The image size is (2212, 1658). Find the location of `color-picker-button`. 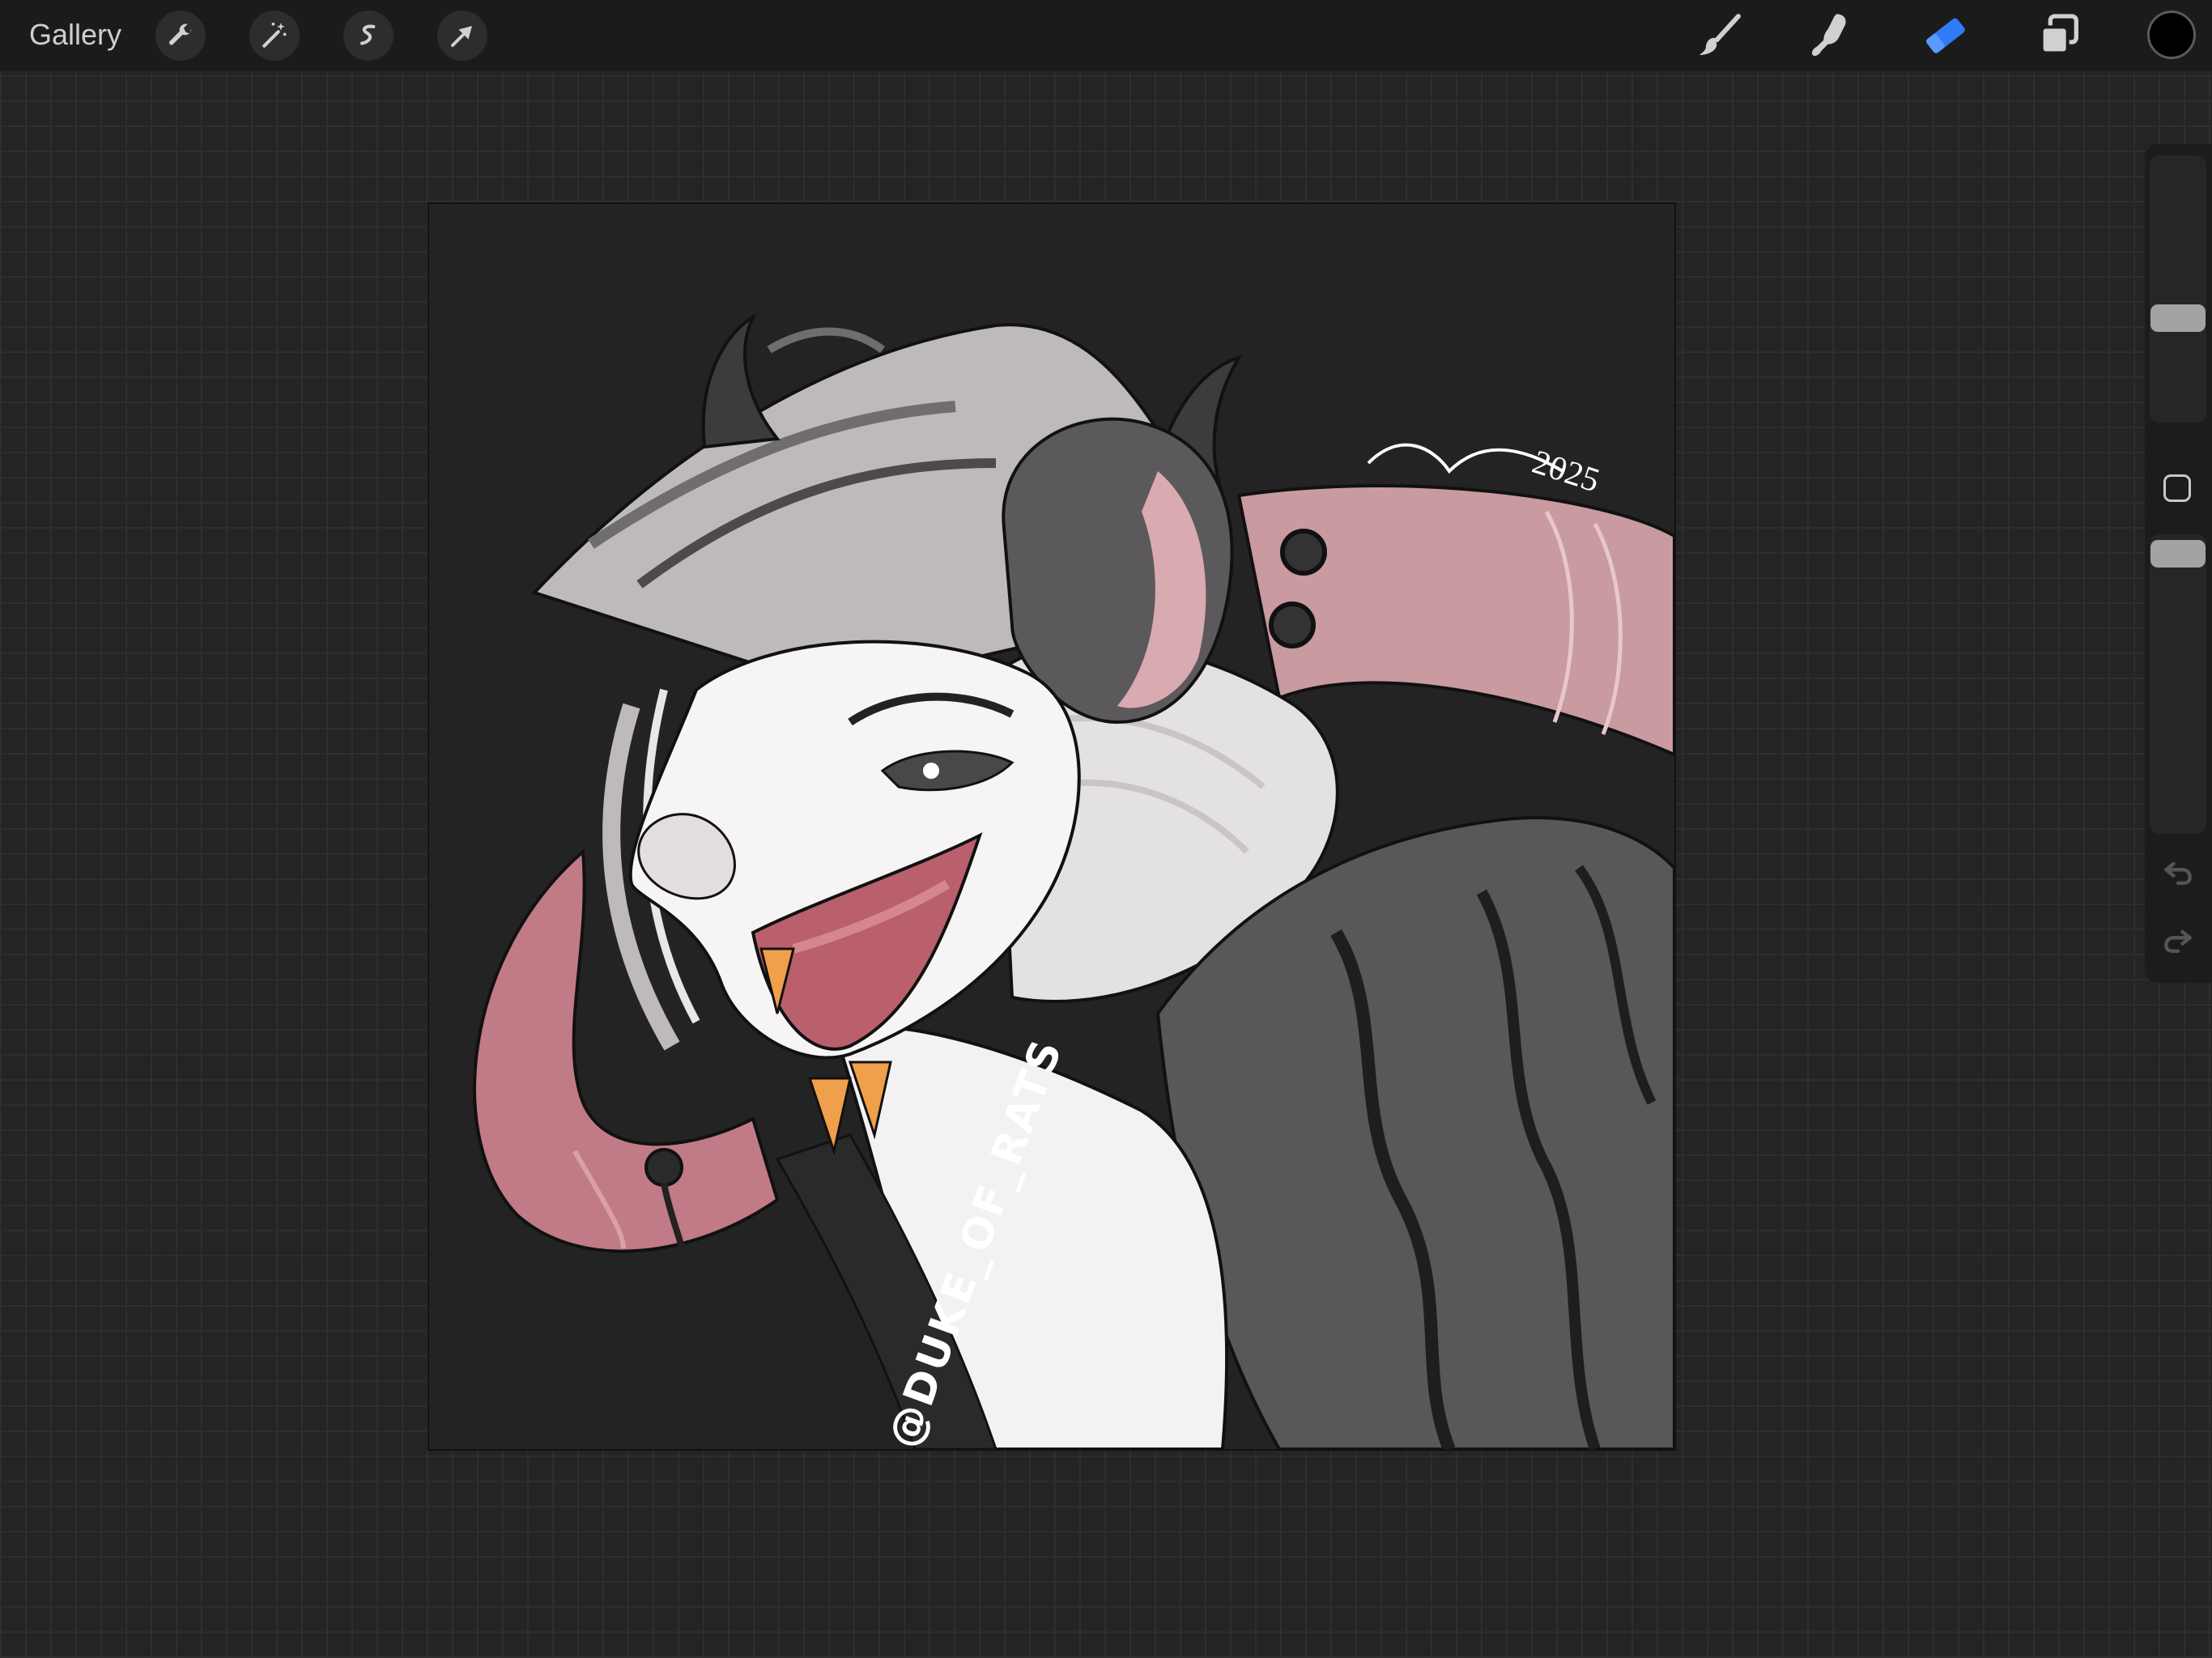

color-picker-button is located at coordinates (2171, 35).